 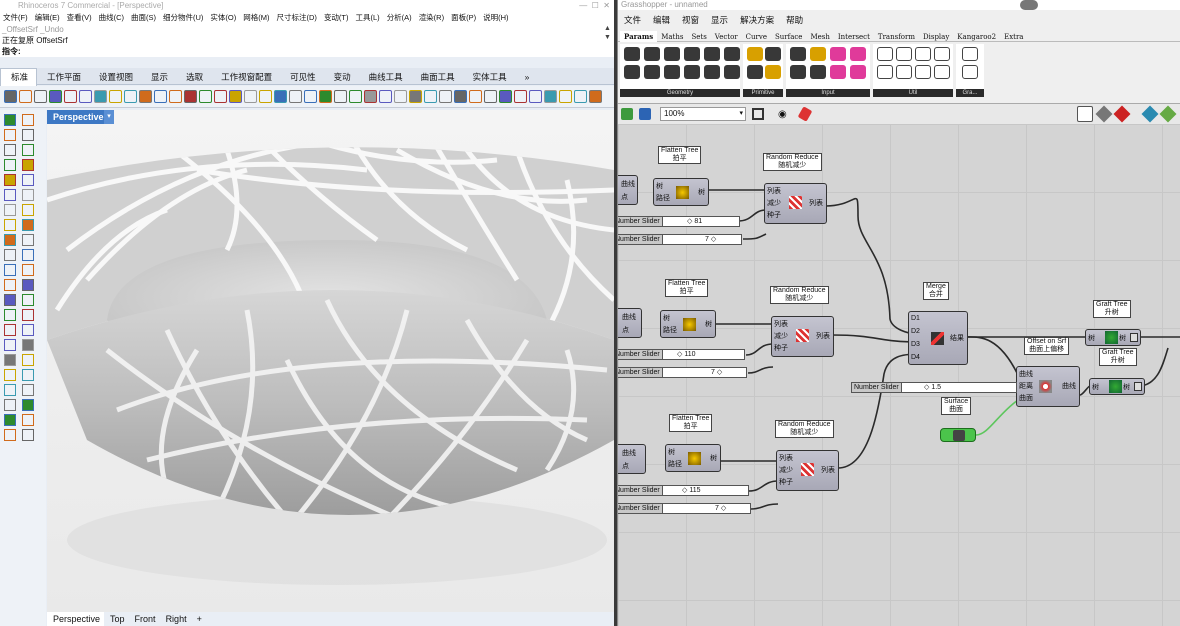 I want to click on bake-icon, so click(x=1150, y=114).